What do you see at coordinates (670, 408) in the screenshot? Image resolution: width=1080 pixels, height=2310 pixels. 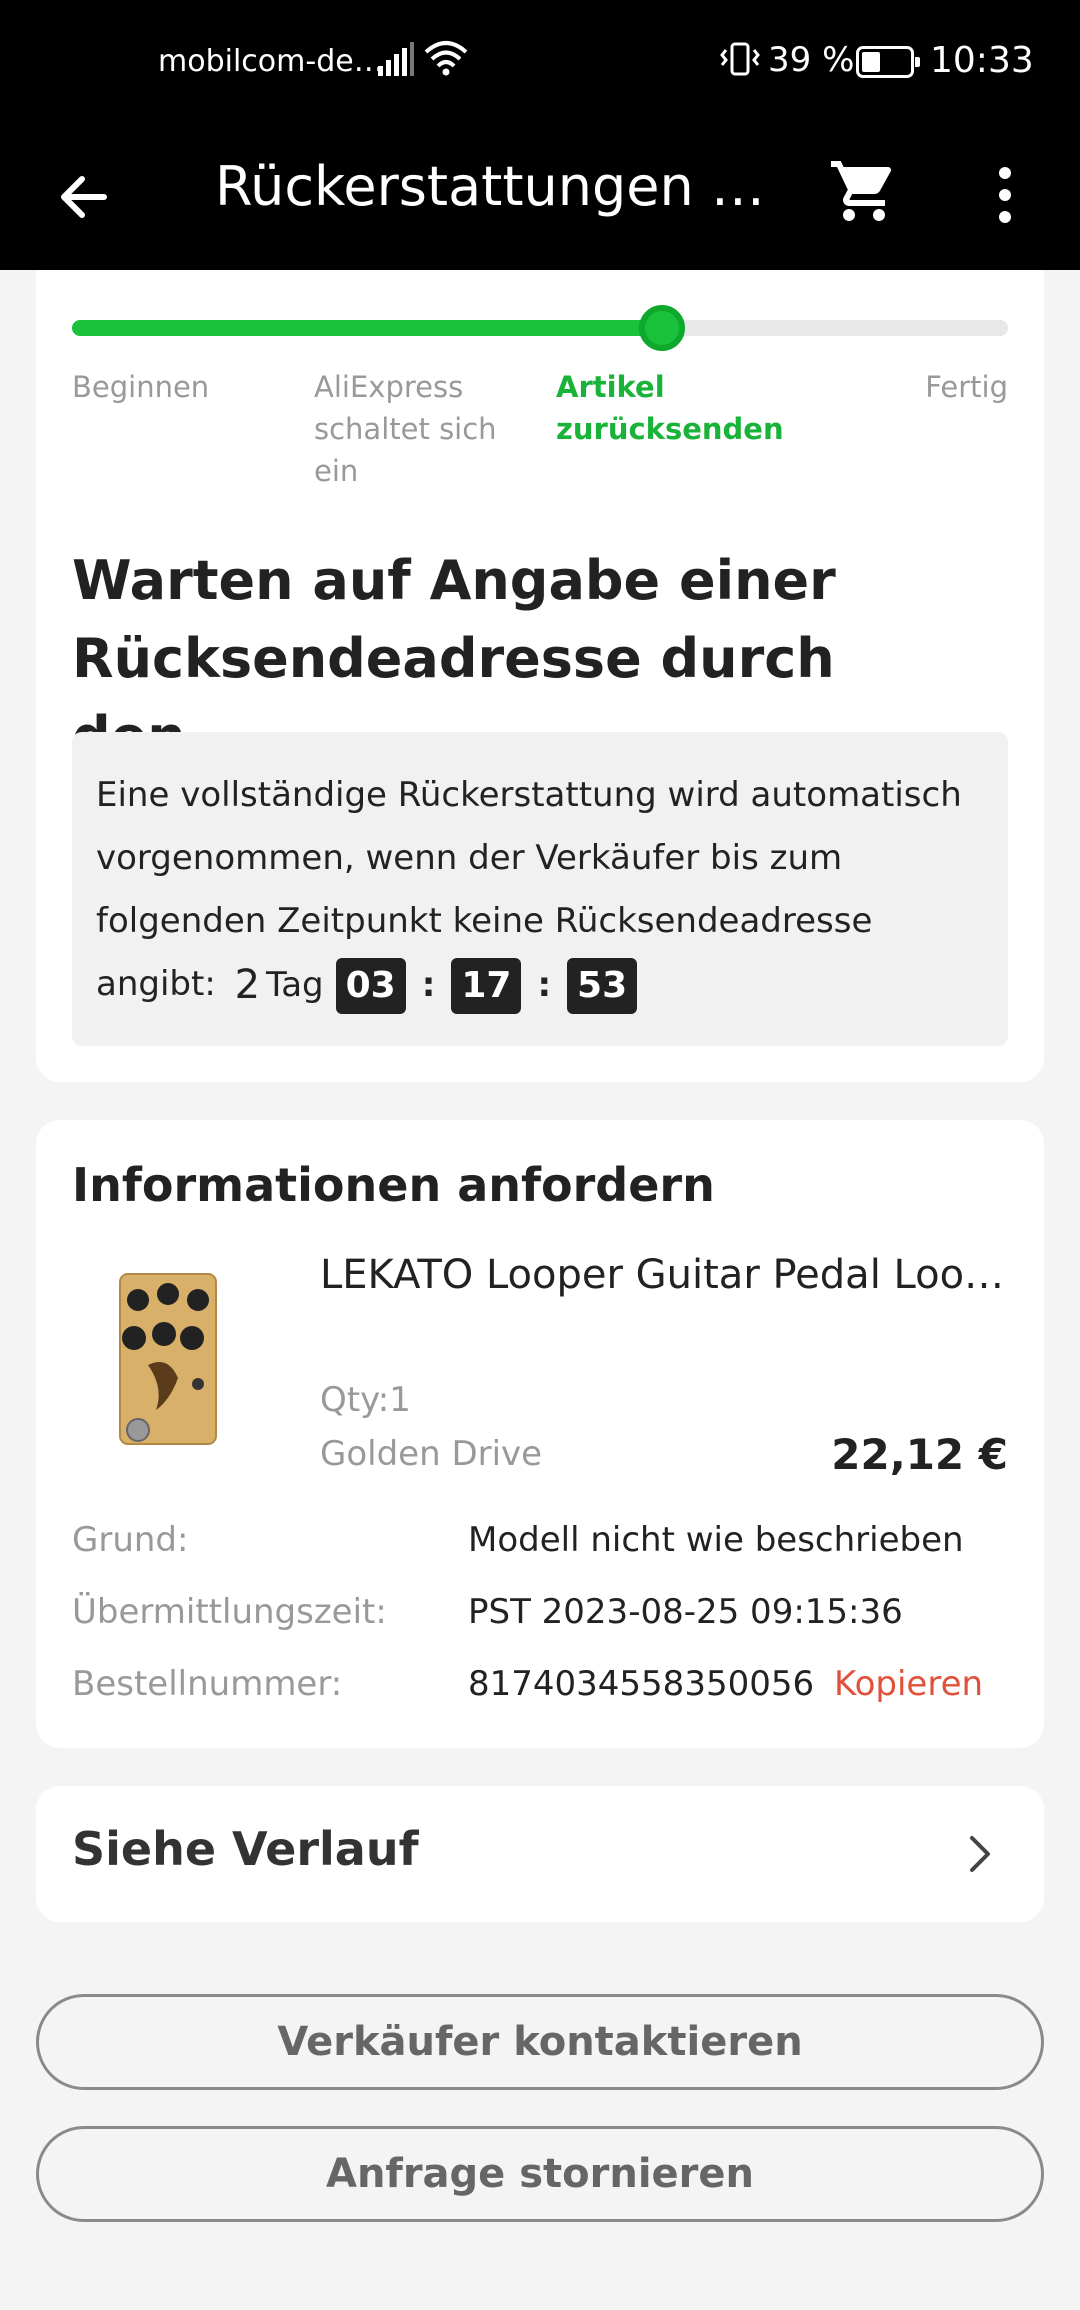 I see `step-return-item: Artikel zurücksenden` at bounding box center [670, 408].